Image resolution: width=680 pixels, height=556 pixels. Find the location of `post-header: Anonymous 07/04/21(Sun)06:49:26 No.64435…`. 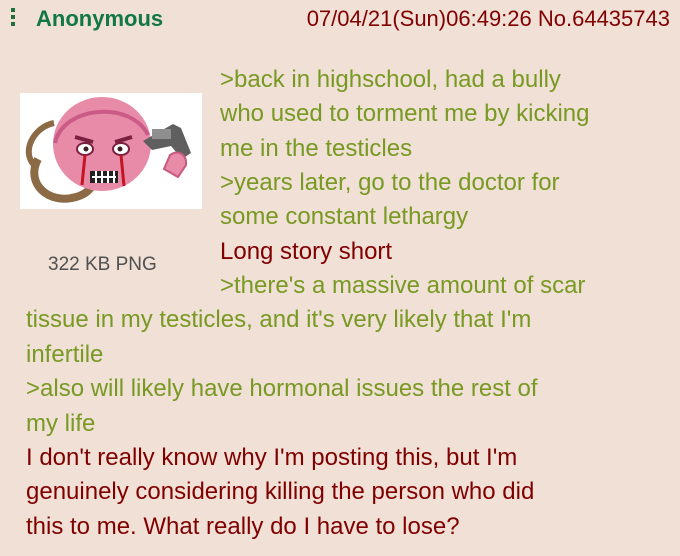

post-header: Anonymous 07/04/21(Sun)06:49:26 No.64435… is located at coordinates (340, 20).